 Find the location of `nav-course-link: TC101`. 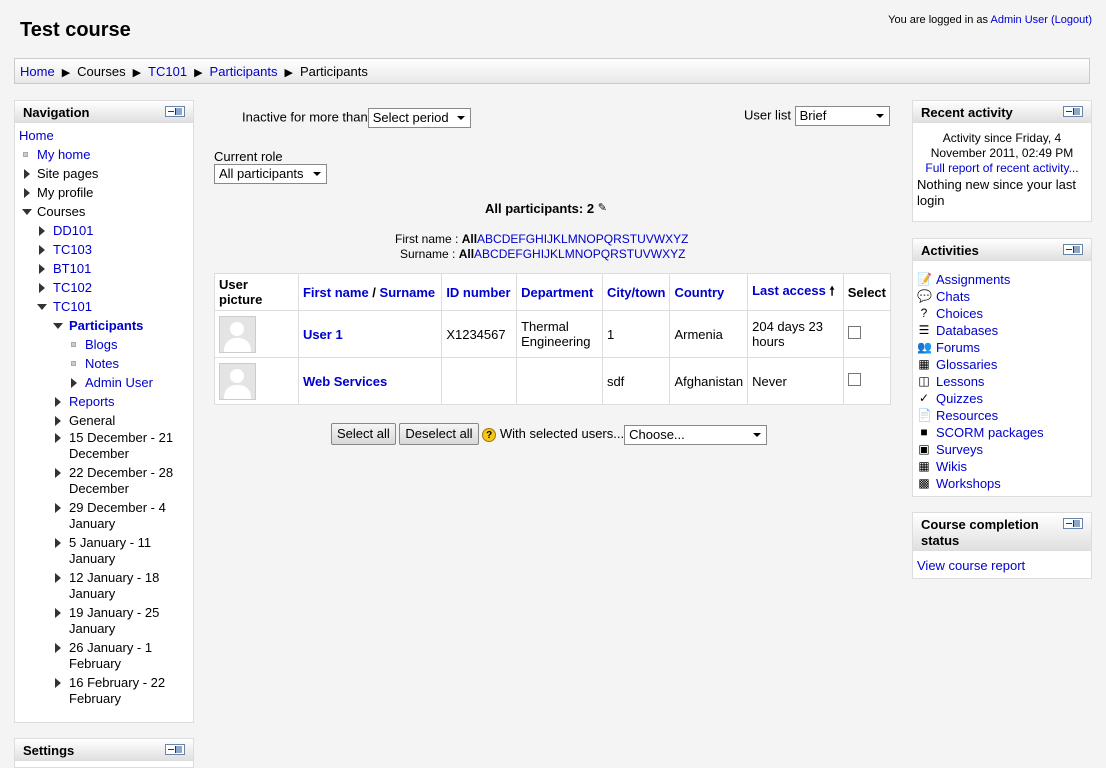

nav-course-link: TC101 is located at coordinates (72, 306).